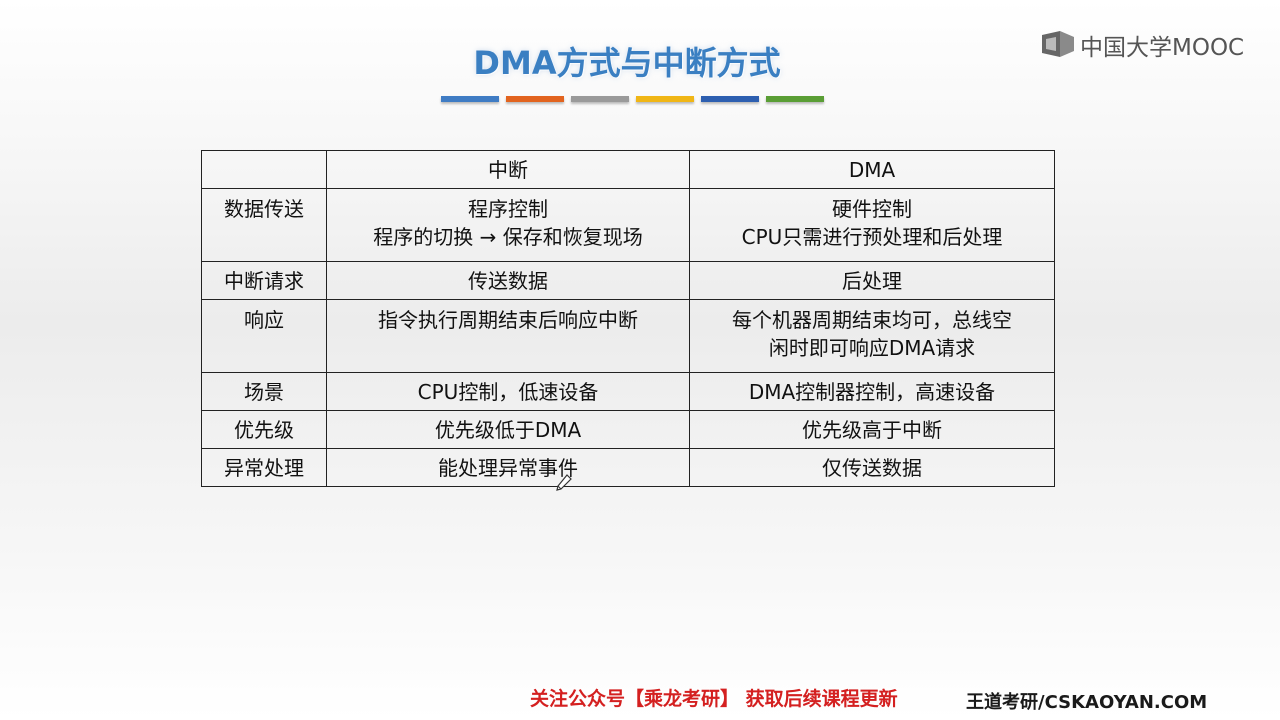 This screenshot has height=720, width=1280. I want to click on cell-line: 每个机器周期结束均可，总线空, so click(872, 320).